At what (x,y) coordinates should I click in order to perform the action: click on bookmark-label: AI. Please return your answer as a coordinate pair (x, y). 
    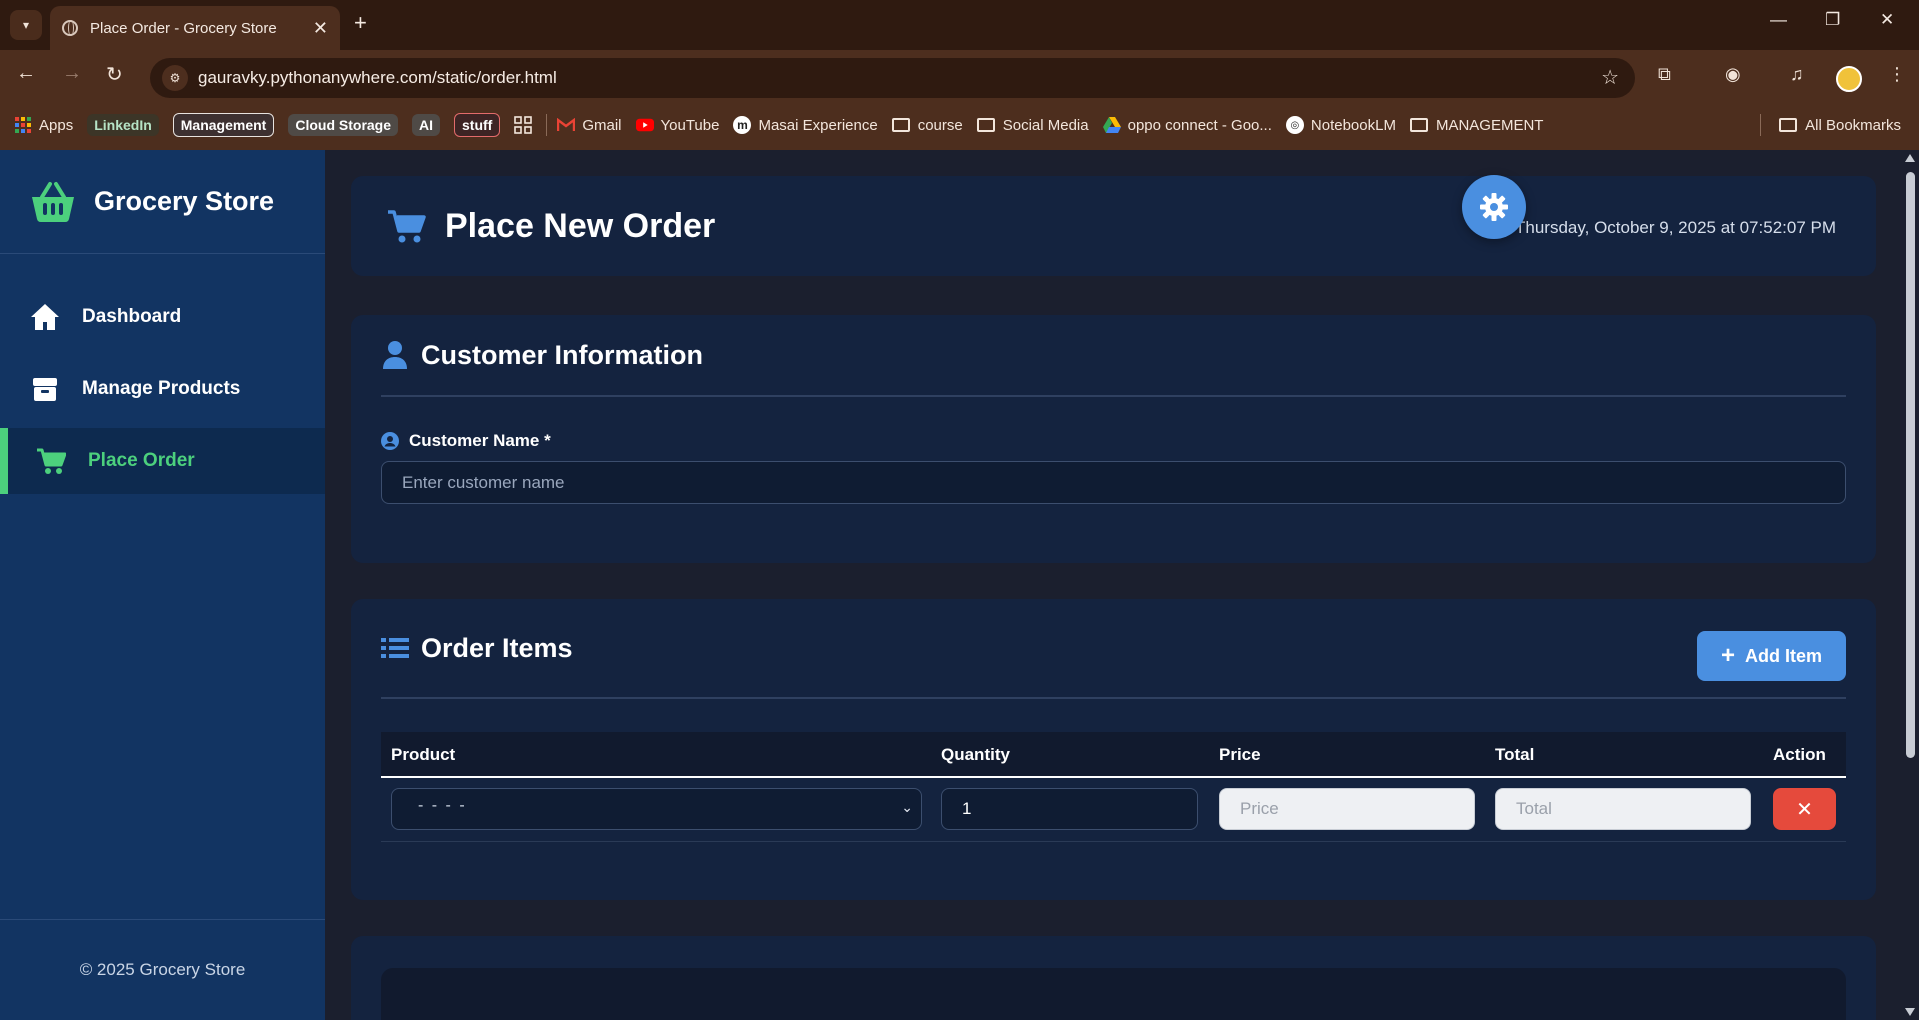
    Looking at the image, I should click on (426, 125).